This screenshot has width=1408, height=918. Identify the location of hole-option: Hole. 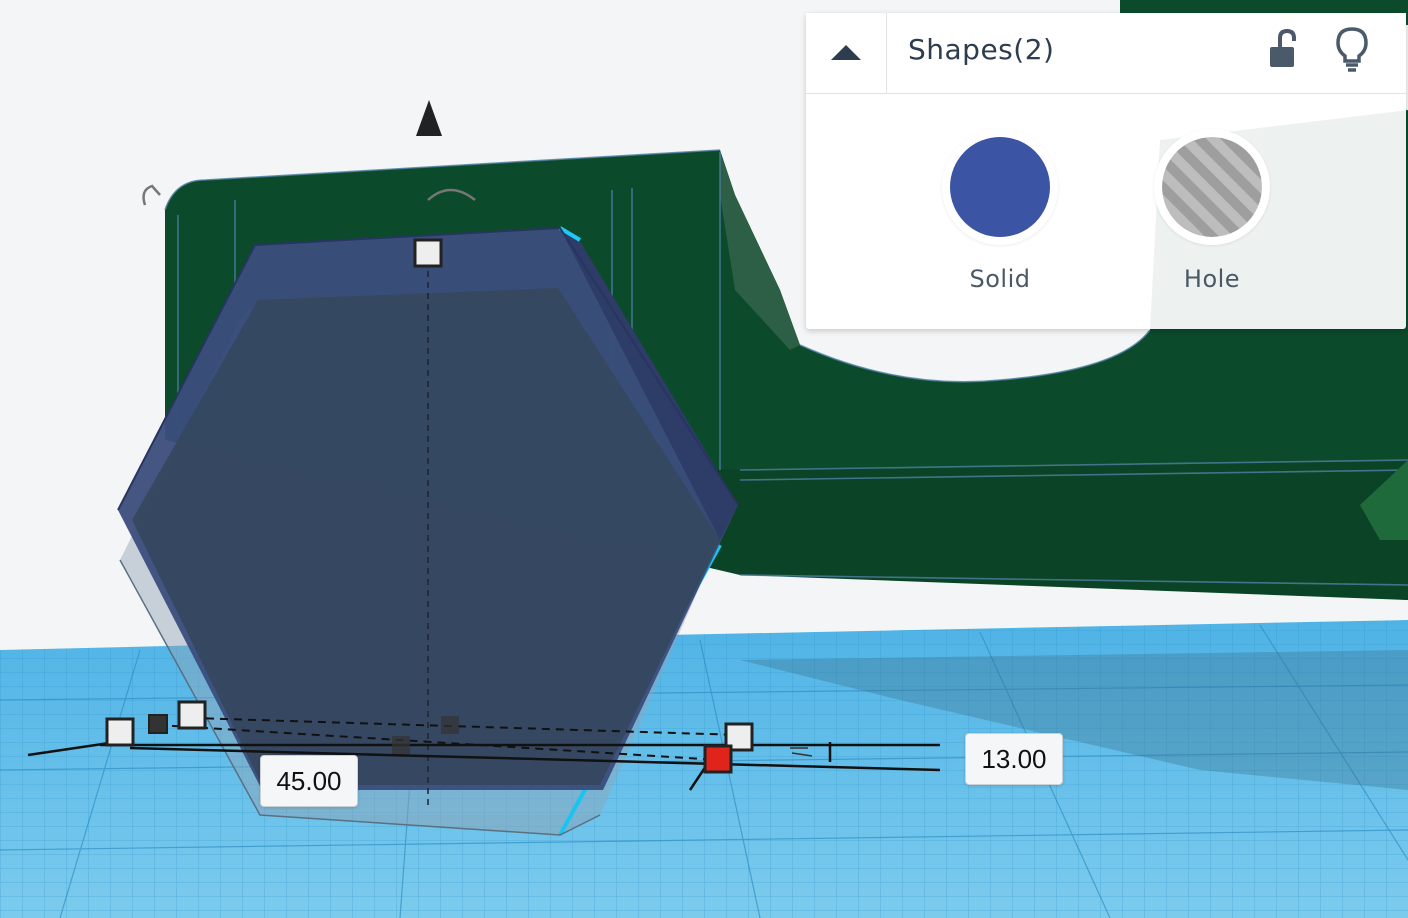
(1212, 211).